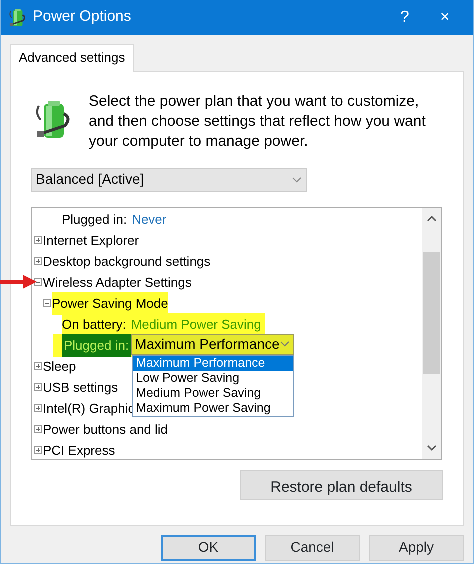 This screenshot has width=474, height=564. What do you see at coordinates (445, 18) in the screenshot?
I see `close-button: ×` at bounding box center [445, 18].